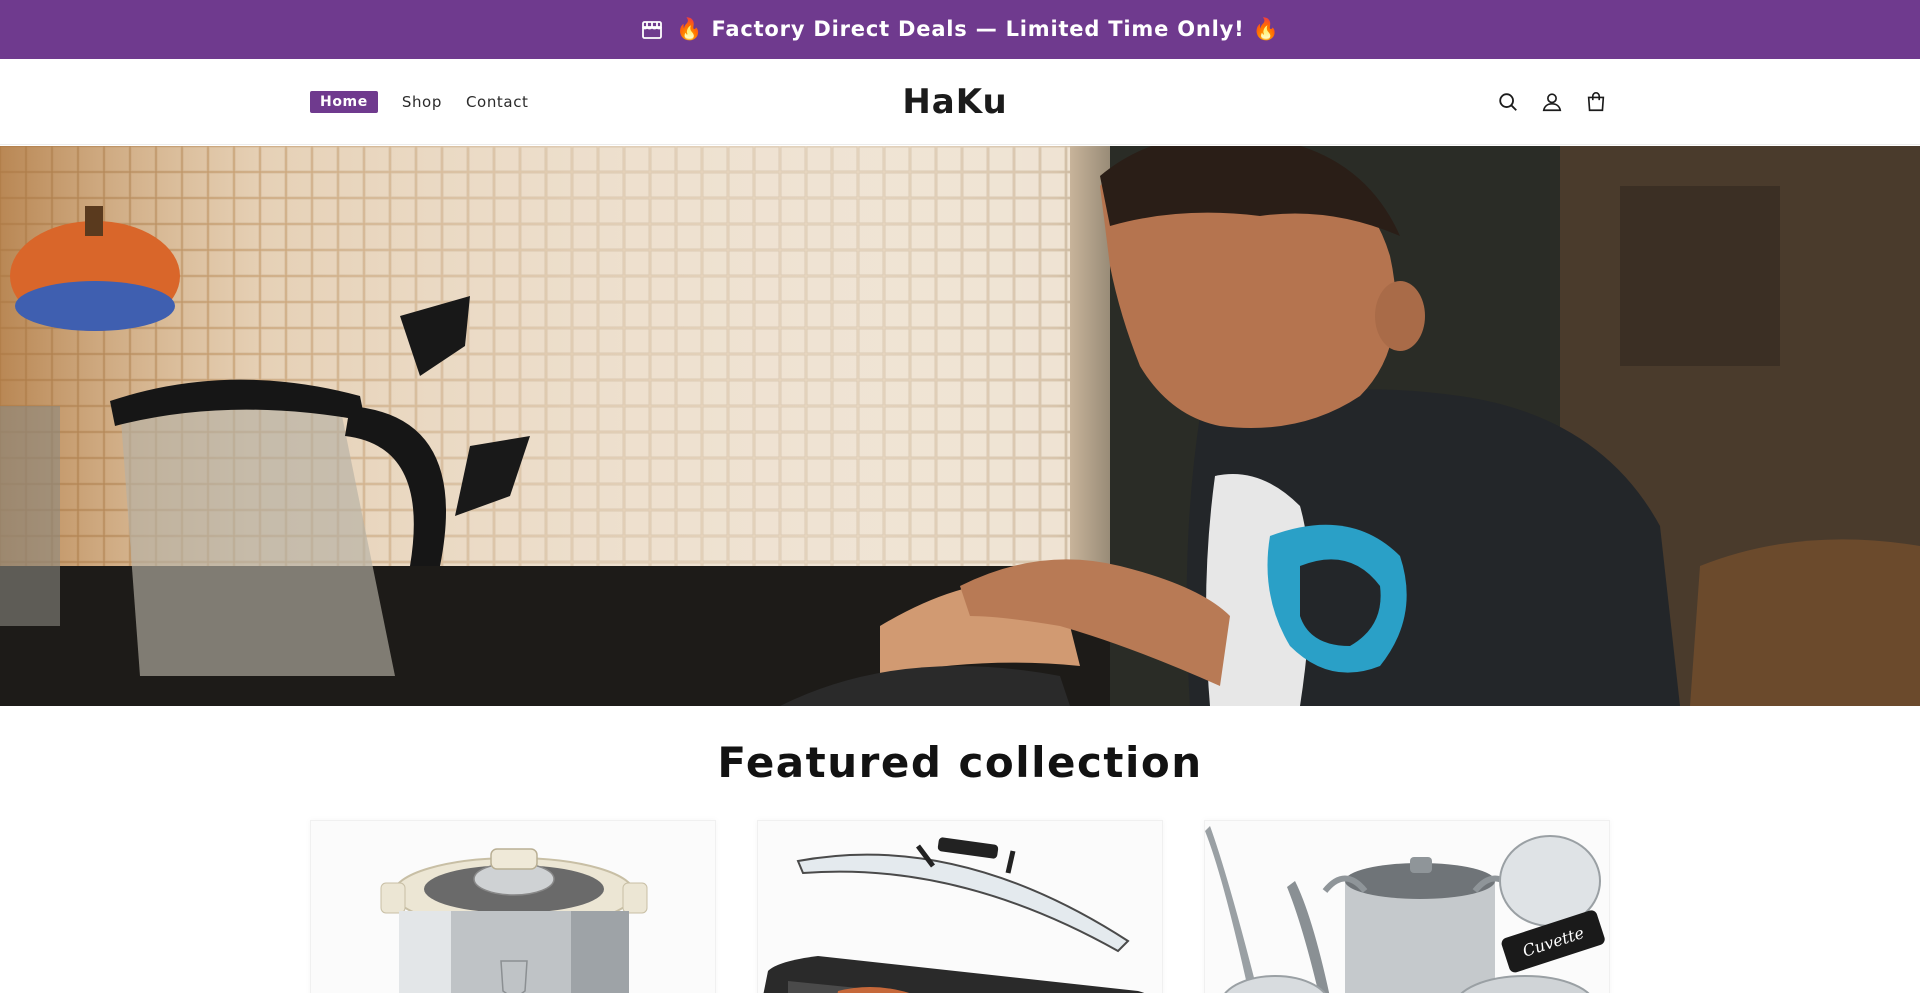 The height and width of the screenshot is (993, 1920). Describe the element at coordinates (1405, 909) in the screenshot. I see `cookware-set-image: Cuvette` at that location.